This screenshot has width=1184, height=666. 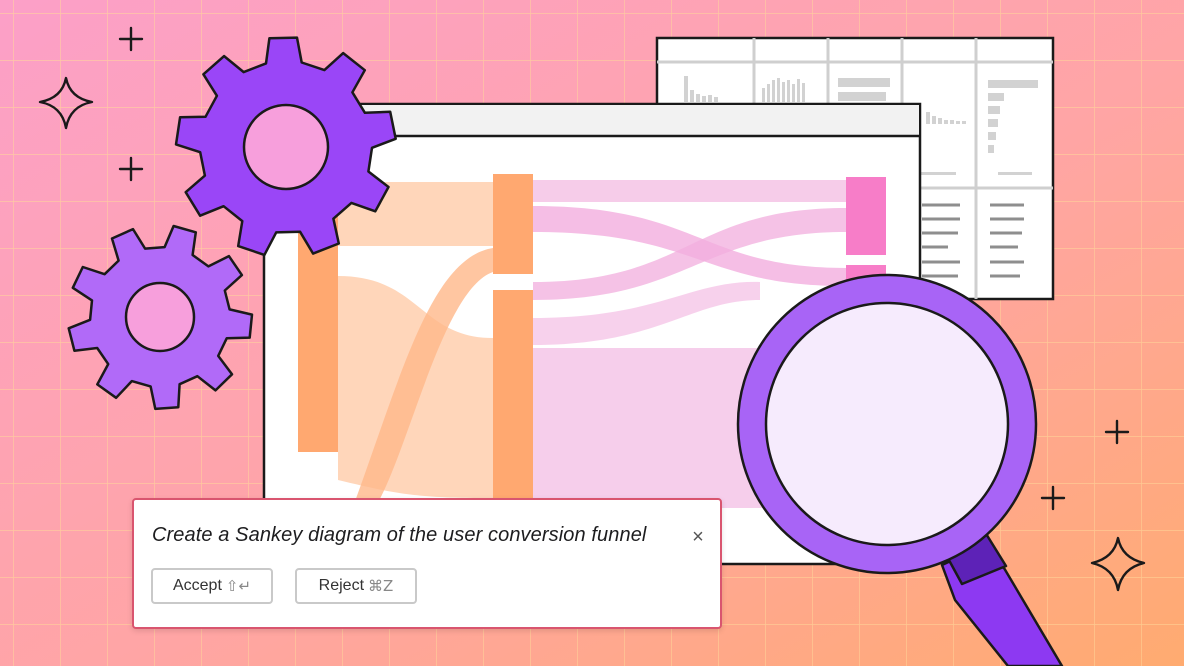 I want to click on accept-label: Accept, so click(x=197, y=585).